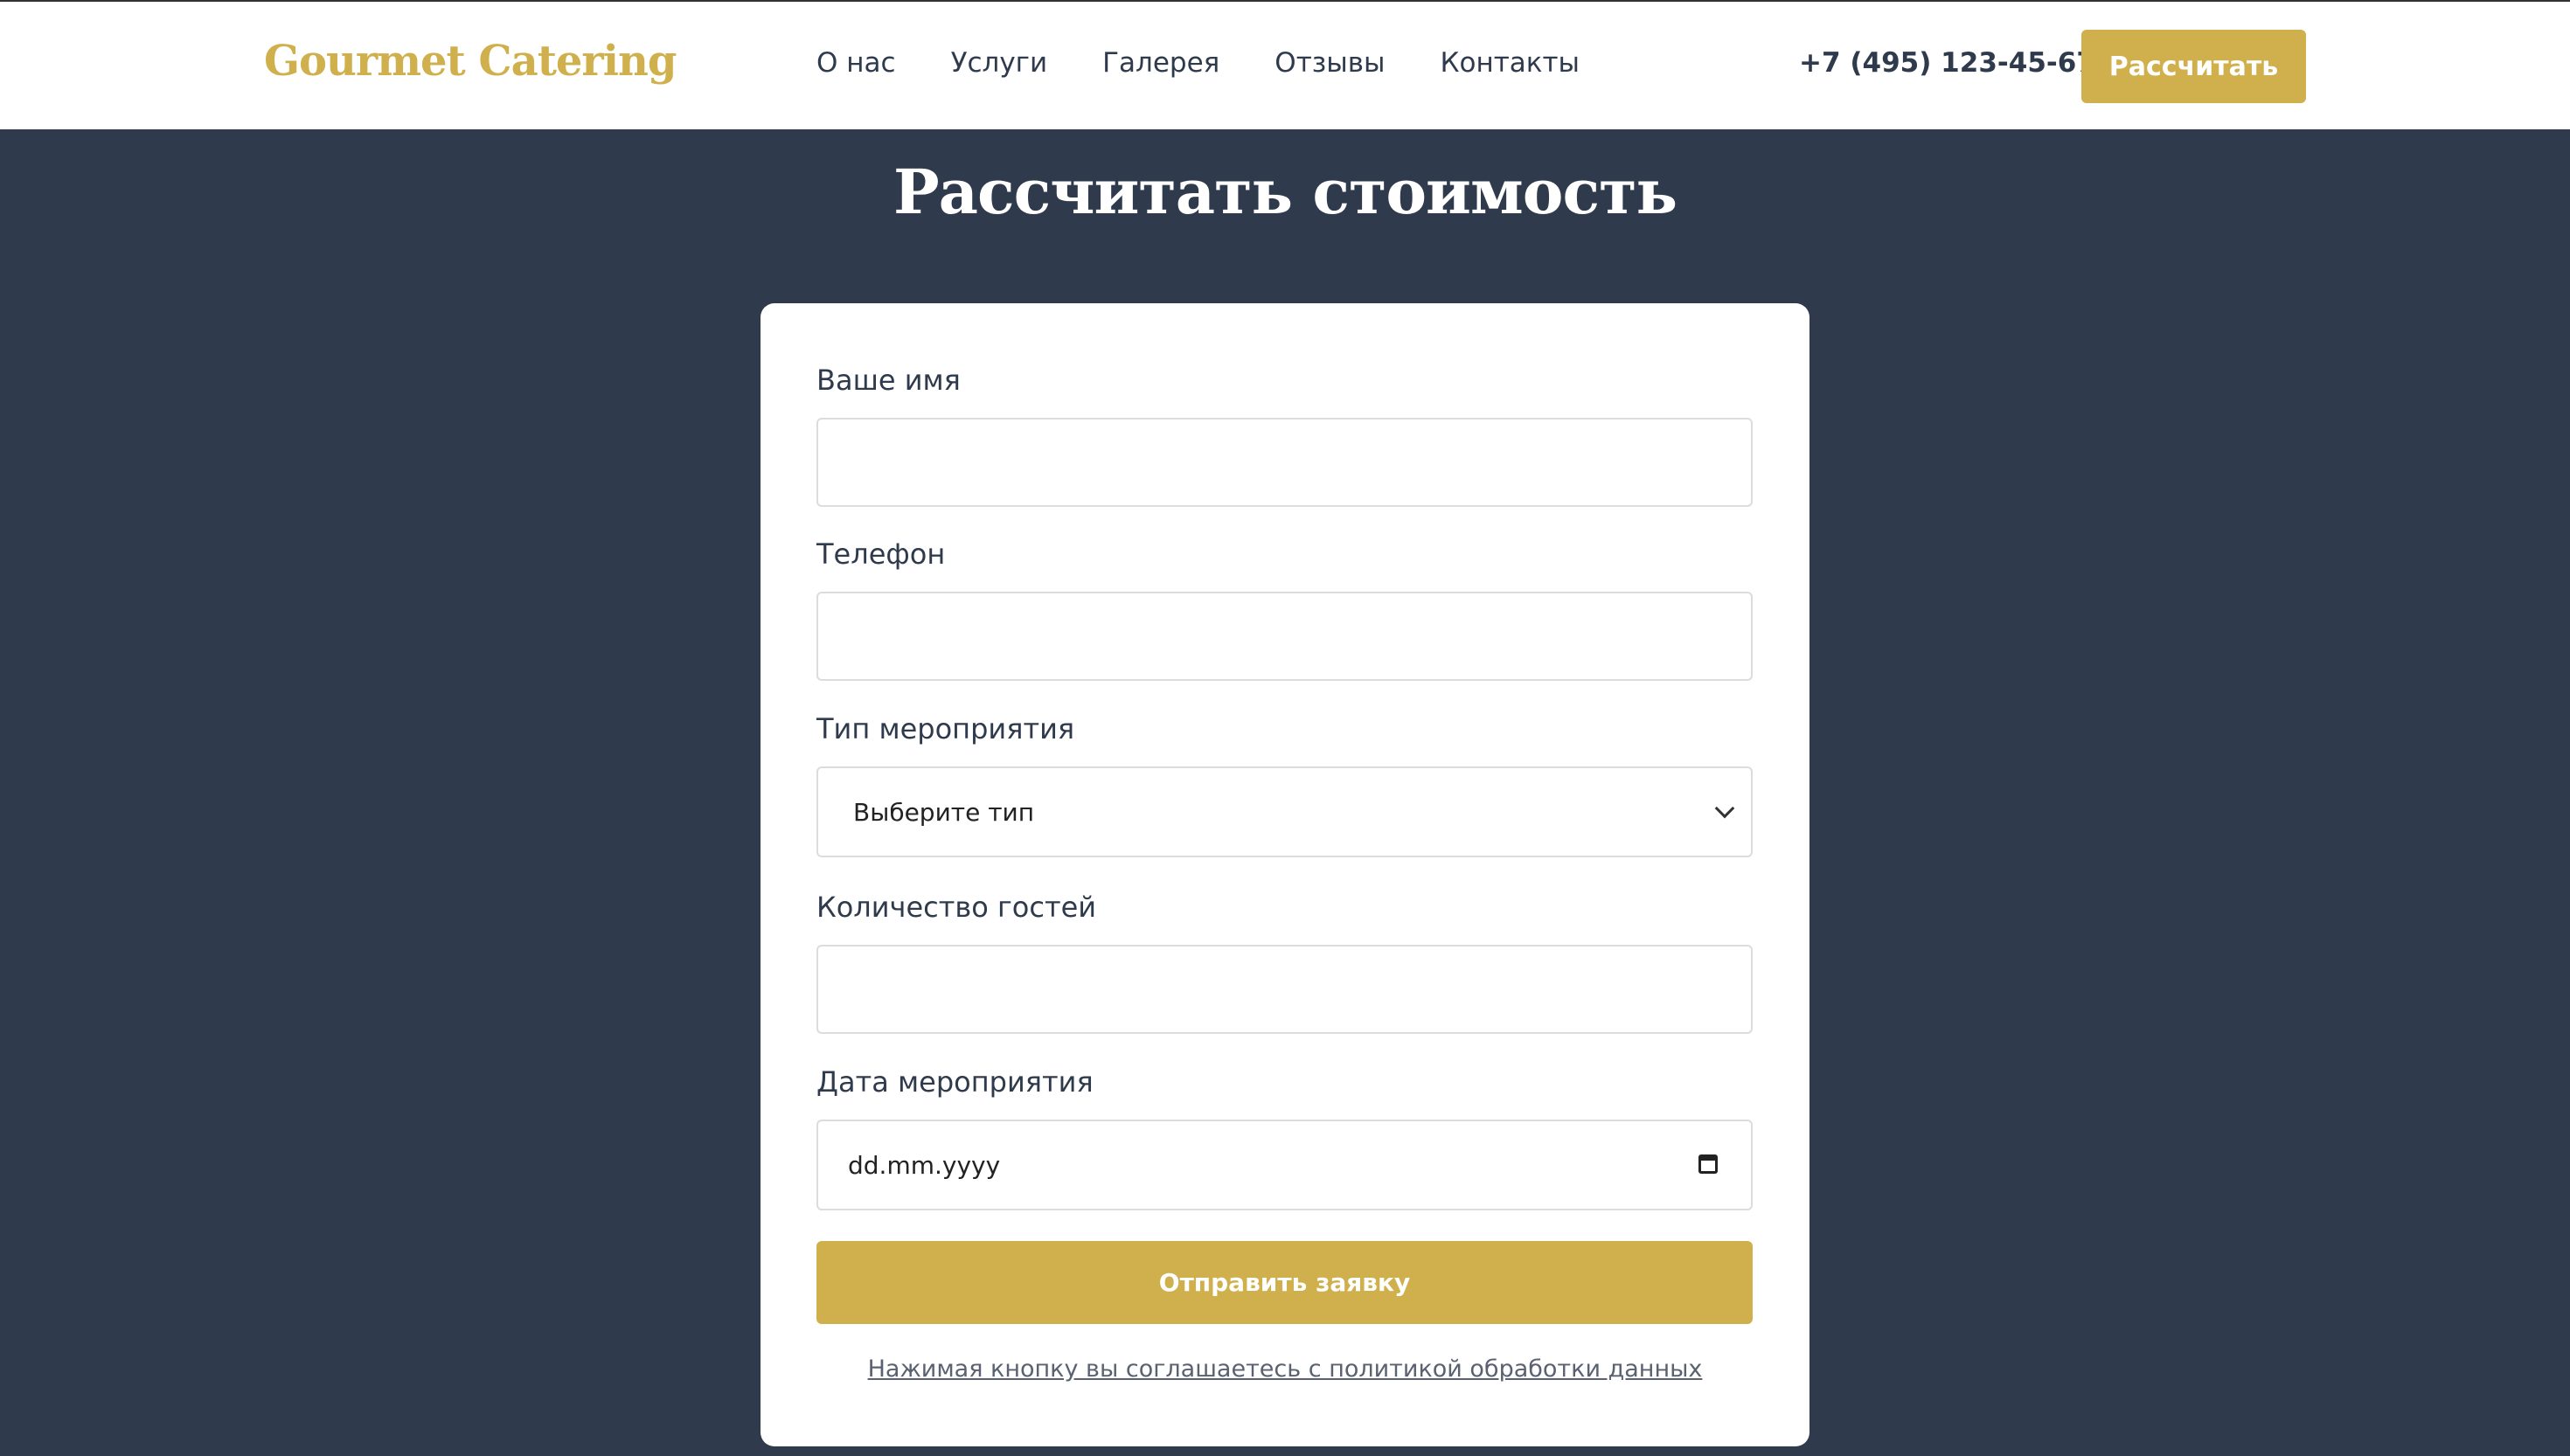 The width and height of the screenshot is (2570, 1456). Describe the element at coordinates (1285, 192) in the screenshot. I see `page-title: Рассчитать стоимость` at that location.